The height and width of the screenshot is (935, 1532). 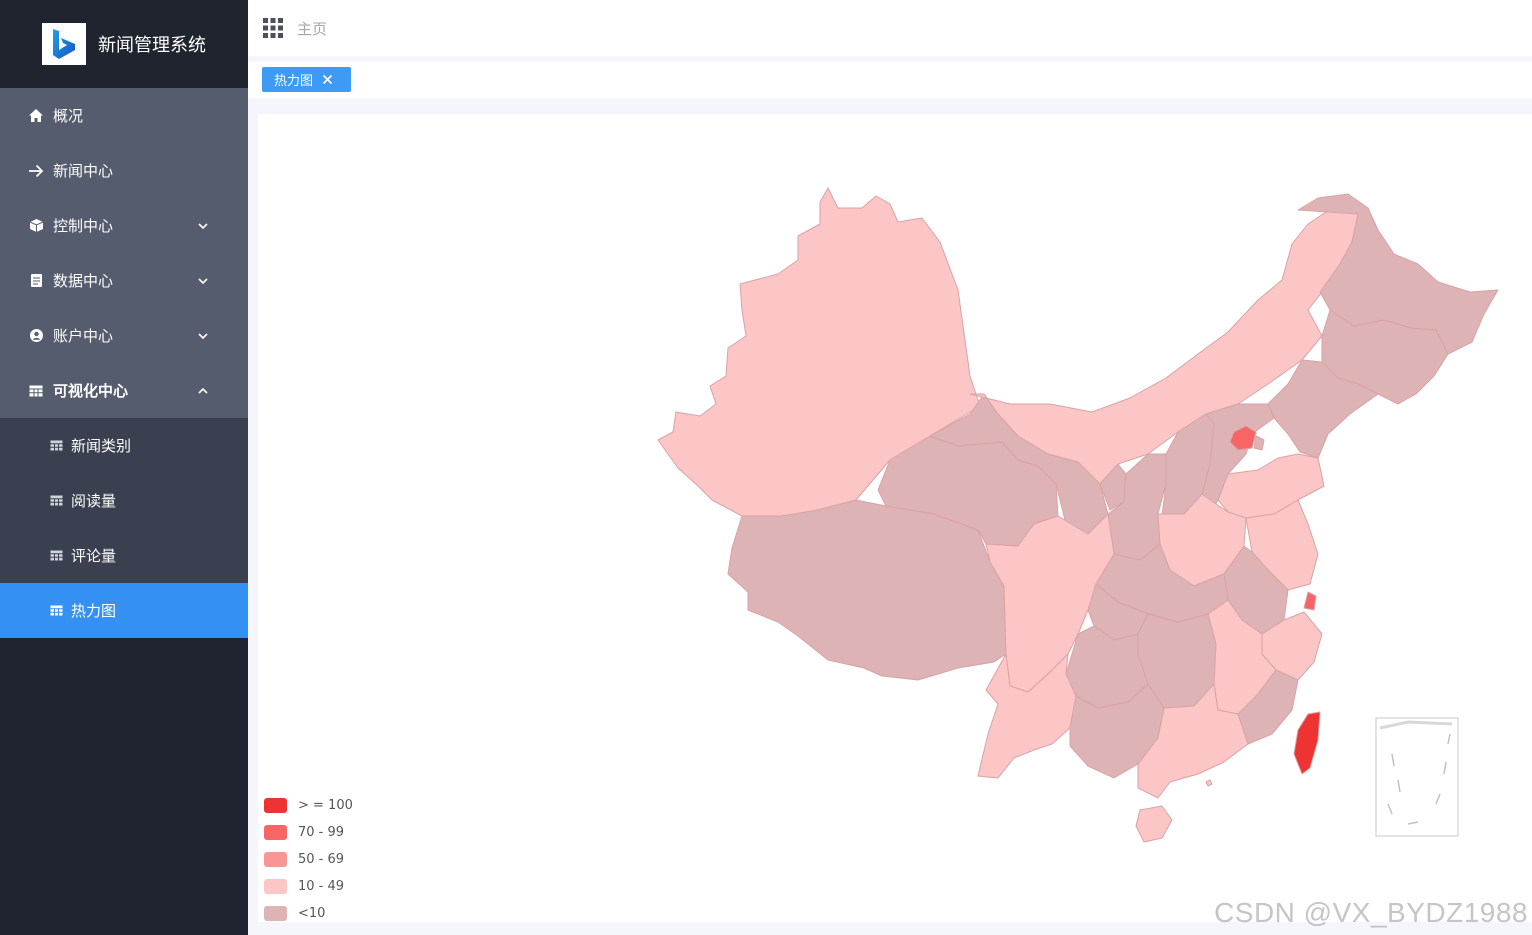 What do you see at coordinates (327, 79) in the screenshot?
I see `close-icon` at bounding box center [327, 79].